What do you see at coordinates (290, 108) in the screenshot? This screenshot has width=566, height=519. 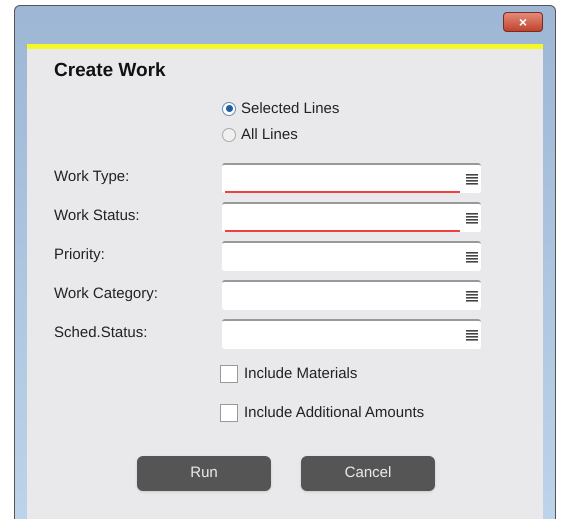 I see `radio-label: Selected Lines` at bounding box center [290, 108].